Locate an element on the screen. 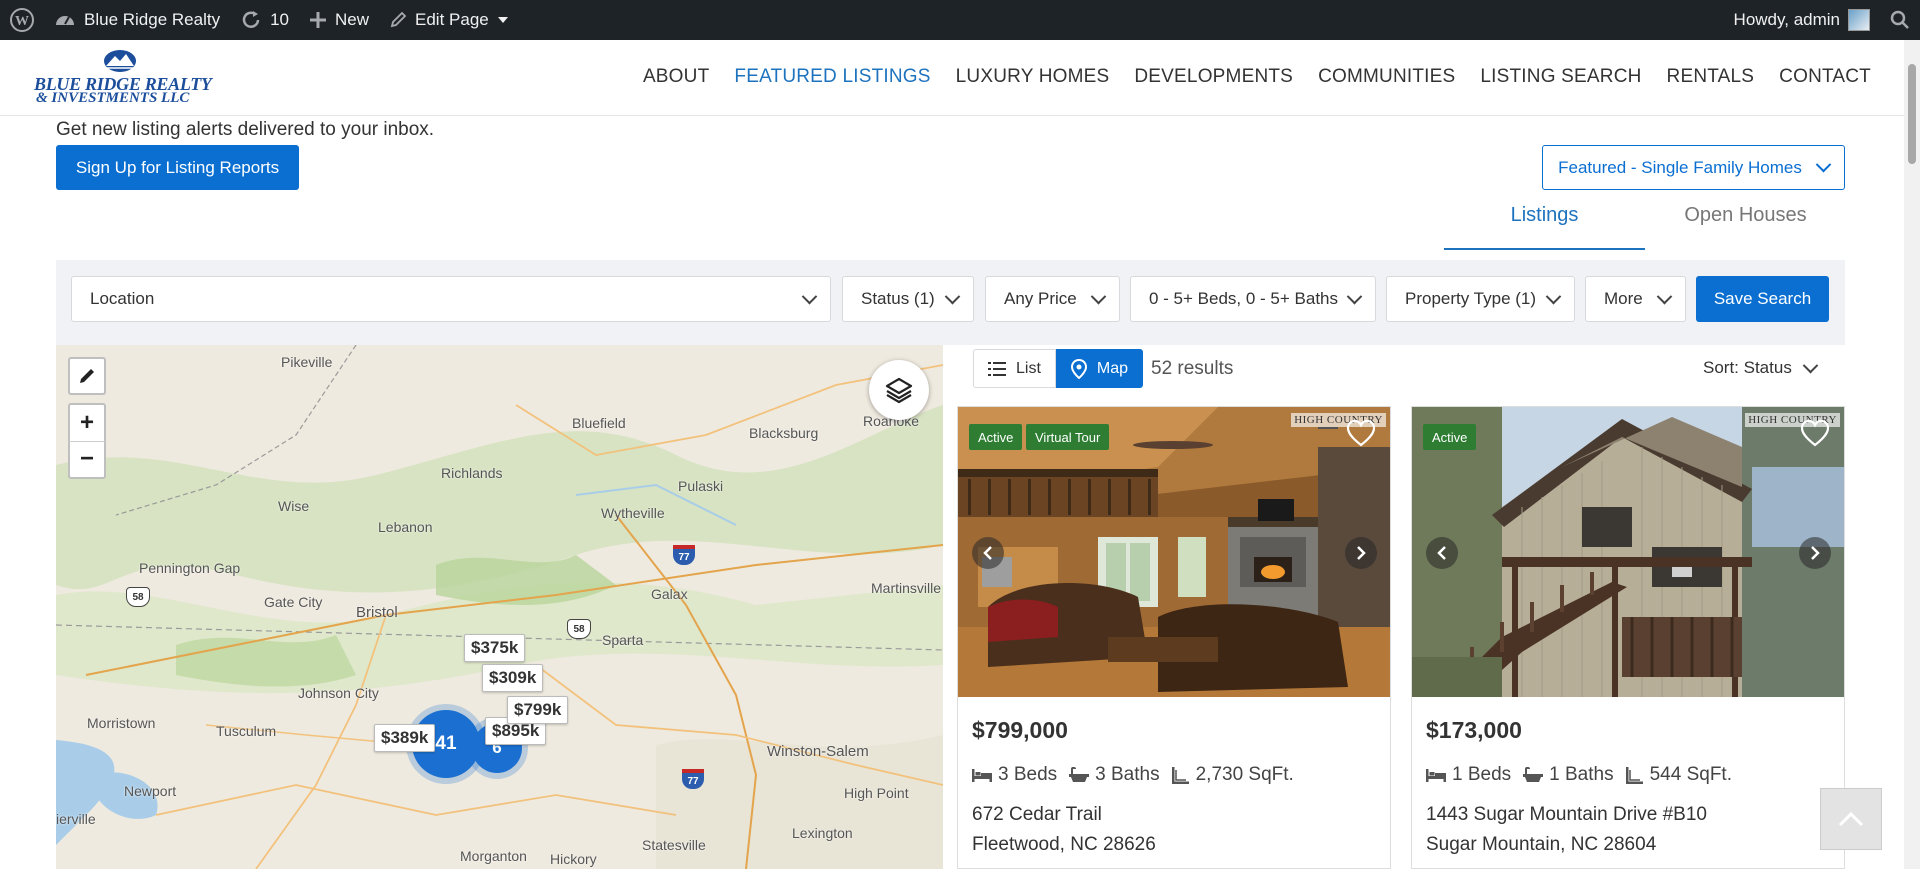 This screenshot has width=1920, height=869. price-filter-label: Any Price is located at coordinates (1040, 298).